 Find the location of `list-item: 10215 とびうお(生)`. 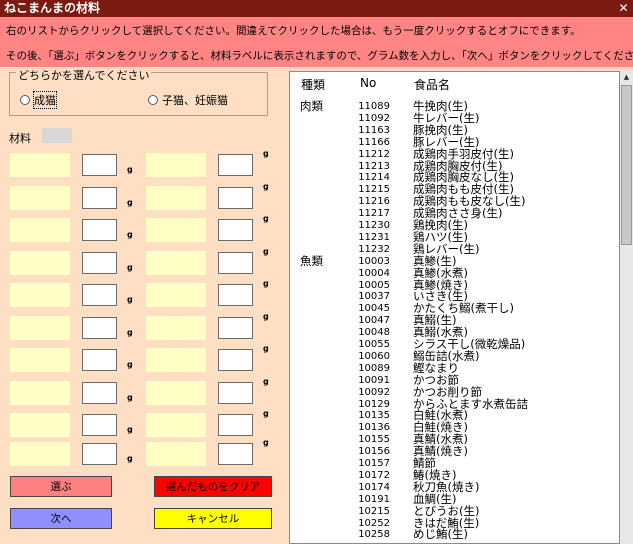

list-item: 10215 とびうお(生) is located at coordinates (454, 511).